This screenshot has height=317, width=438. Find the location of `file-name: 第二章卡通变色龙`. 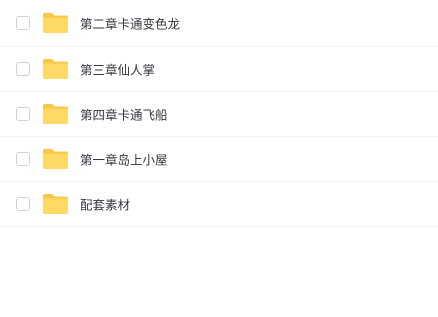

file-name: 第二章卡通变色龙 is located at coordinates (130, 23).